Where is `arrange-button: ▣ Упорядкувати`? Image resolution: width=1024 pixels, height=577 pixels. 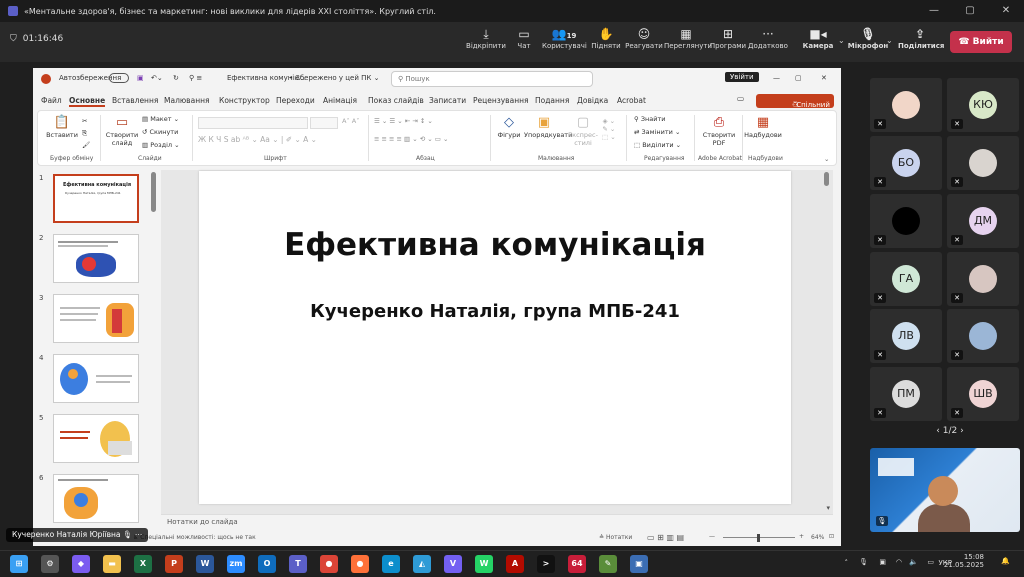
arrange-button: ▣ Упорядкувати is located at coordinates (548, 127).